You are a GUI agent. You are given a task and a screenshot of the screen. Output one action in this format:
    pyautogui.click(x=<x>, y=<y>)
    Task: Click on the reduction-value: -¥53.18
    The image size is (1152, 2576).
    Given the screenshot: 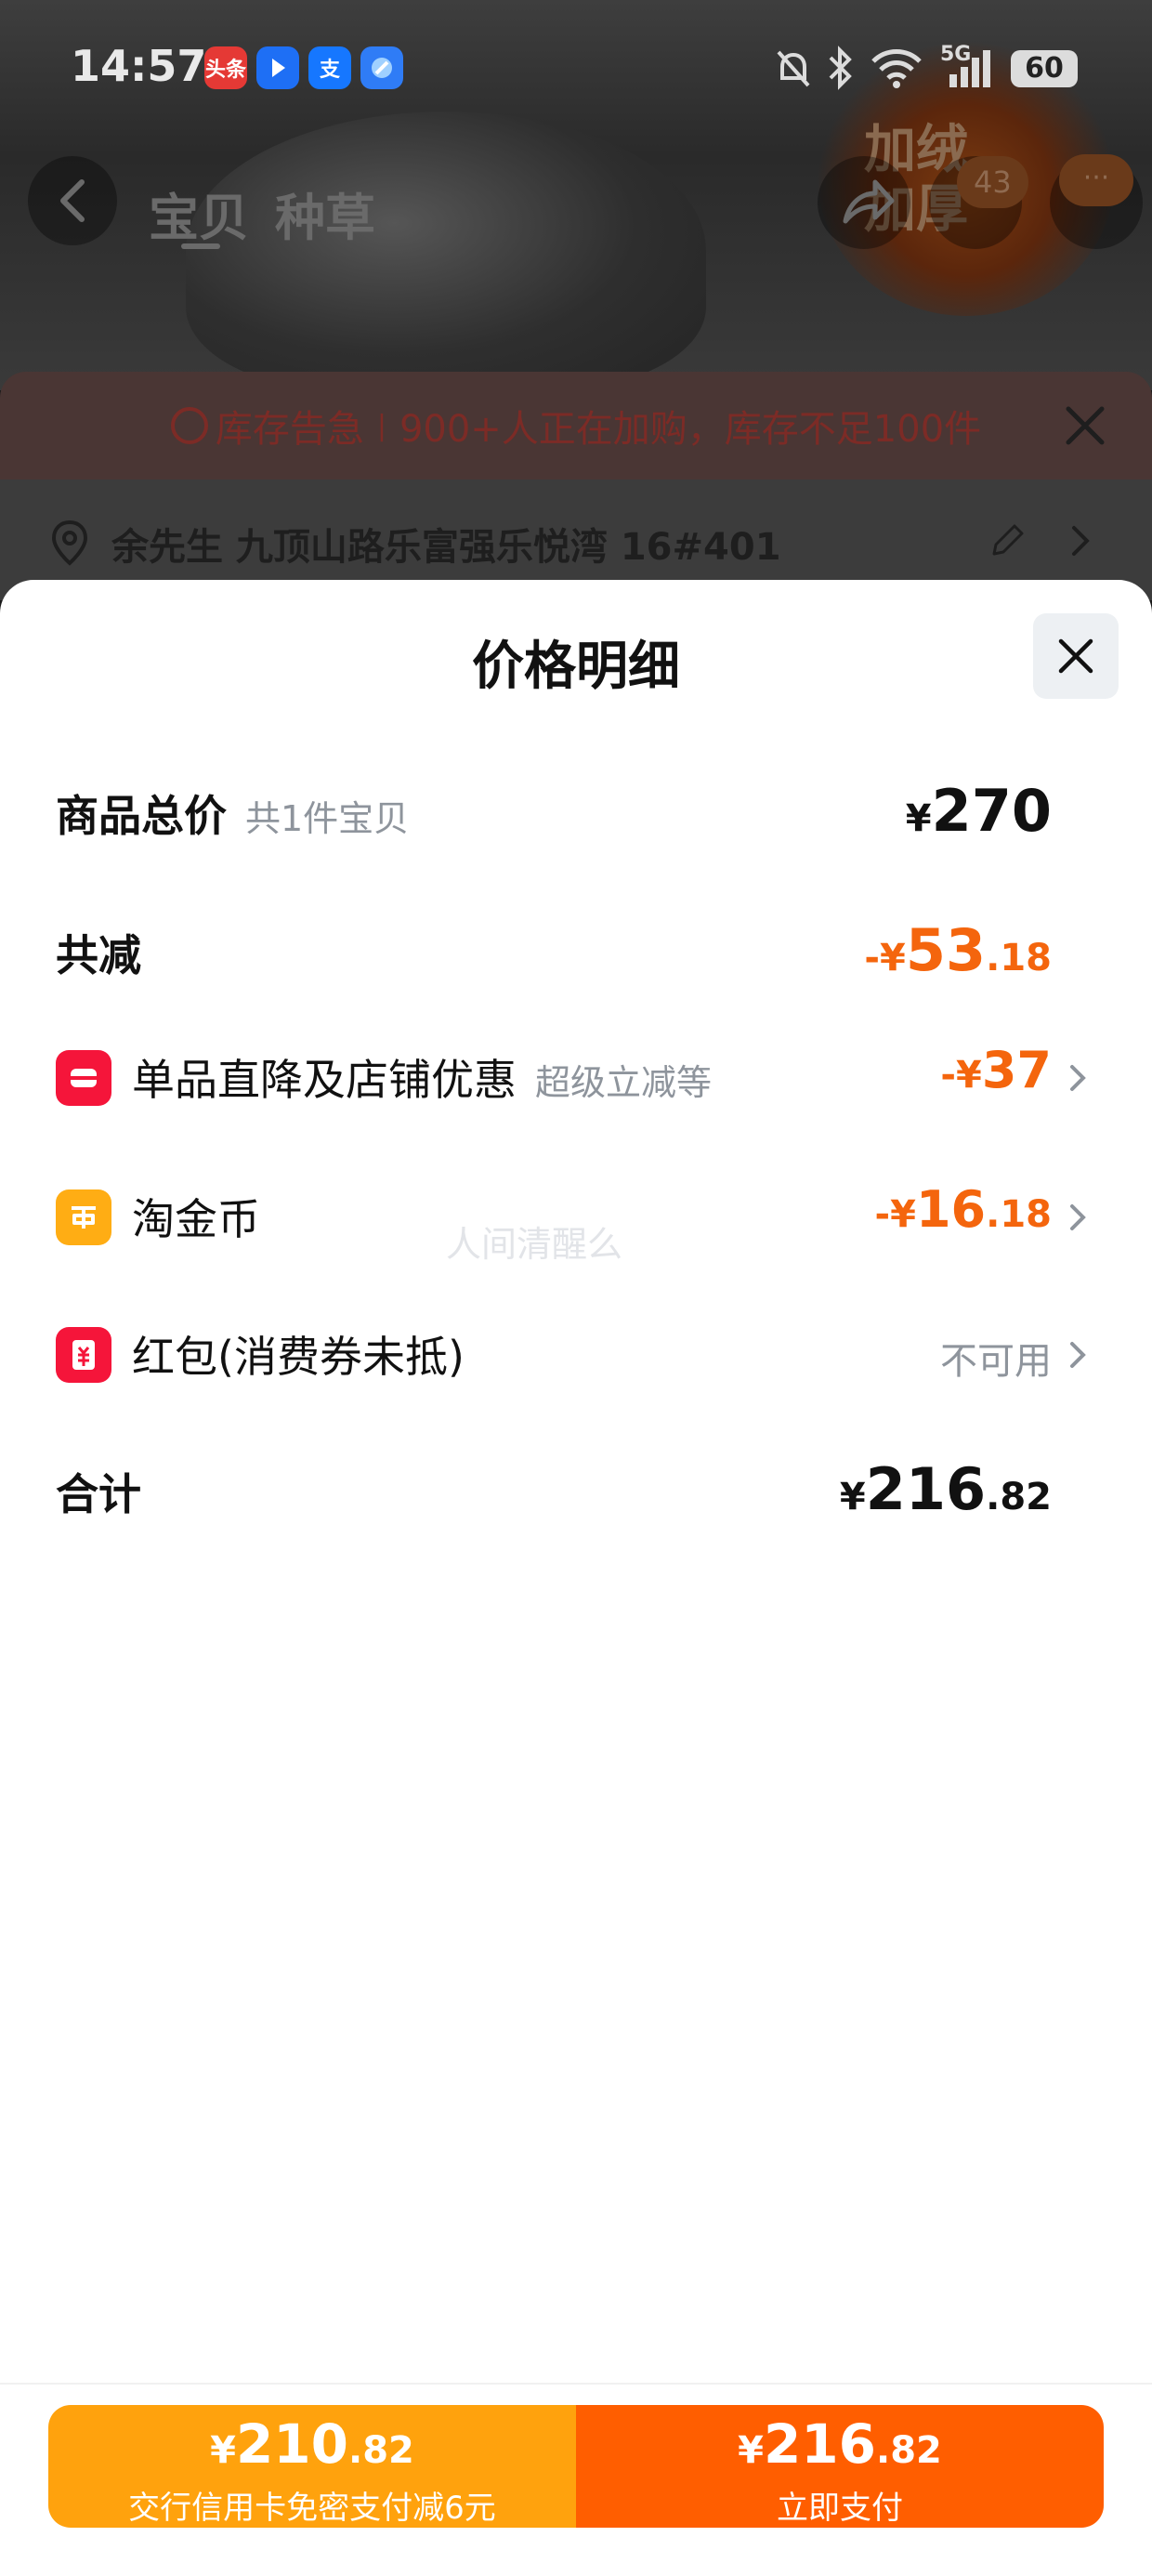 What is the action you would take?
    pyautogui.click(x=958, y=950)
    